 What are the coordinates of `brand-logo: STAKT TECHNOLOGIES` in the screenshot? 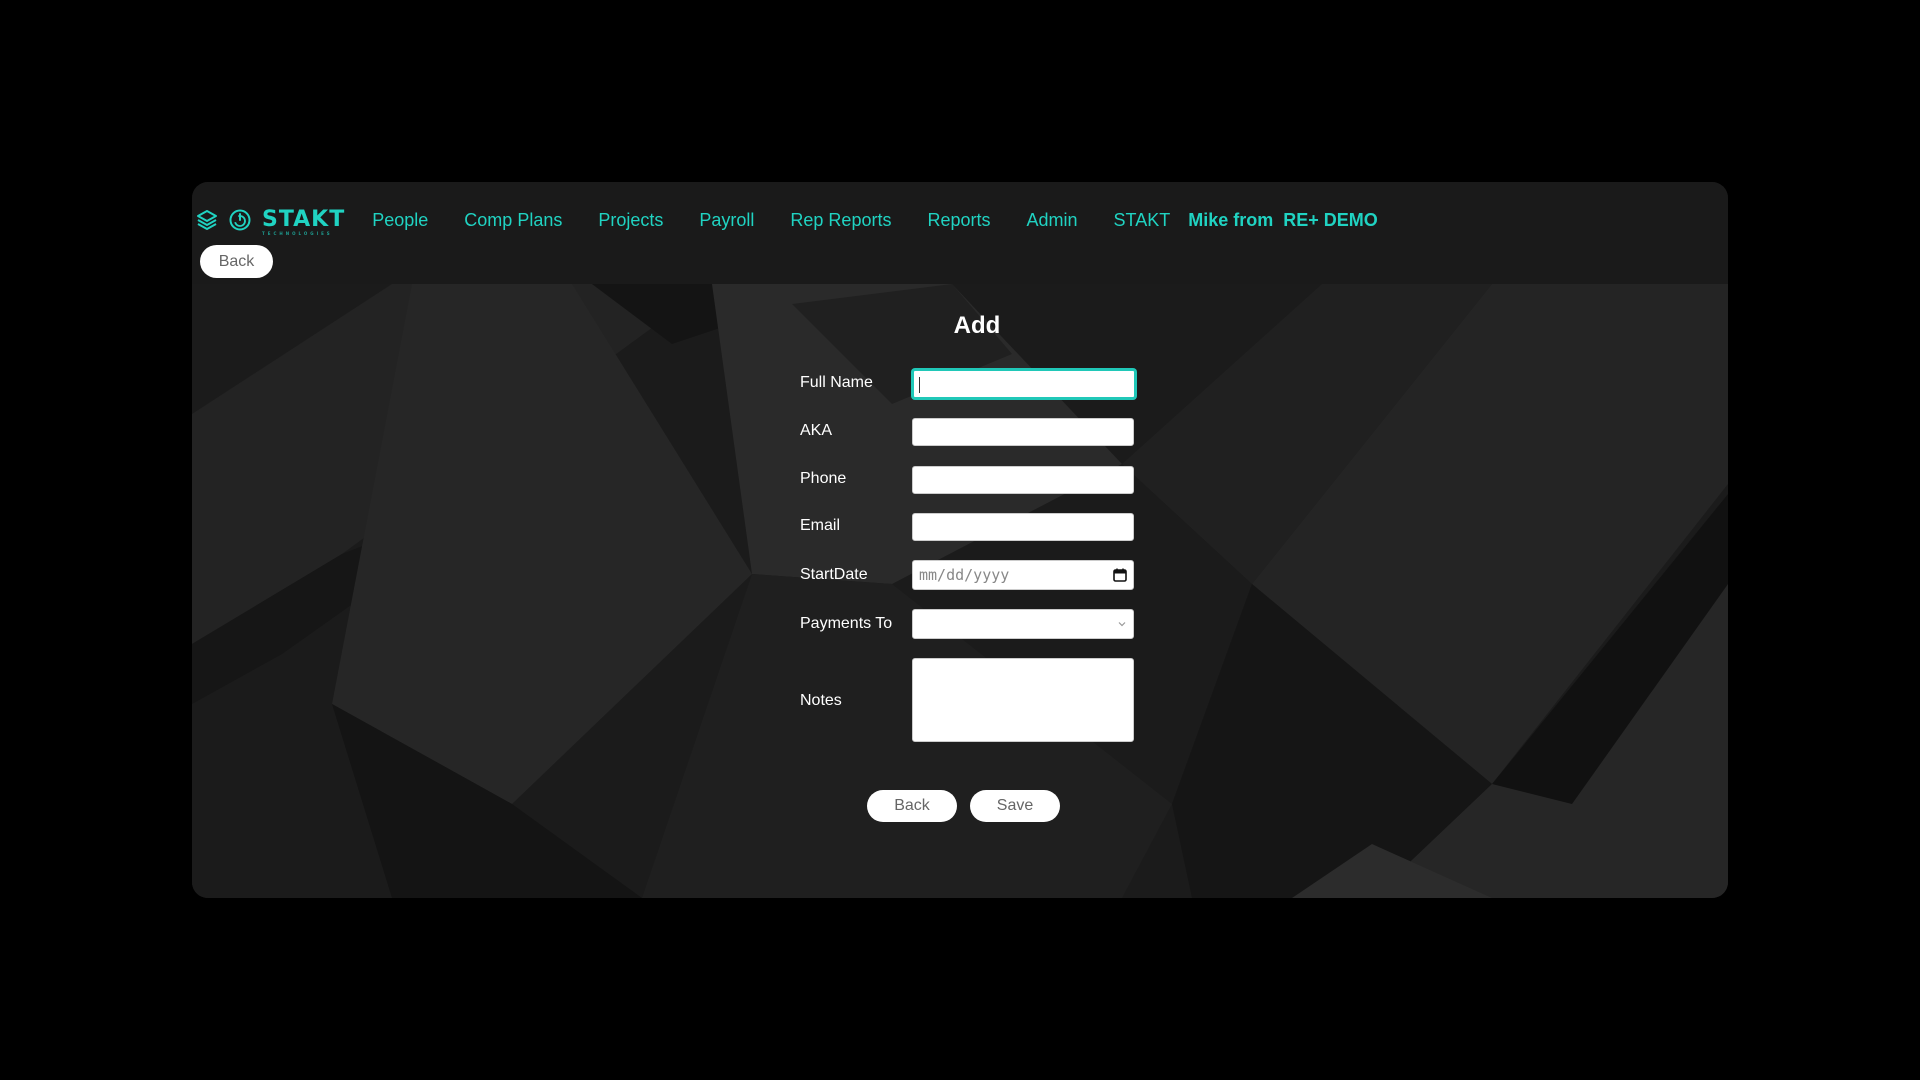 It's located at (270, 221).